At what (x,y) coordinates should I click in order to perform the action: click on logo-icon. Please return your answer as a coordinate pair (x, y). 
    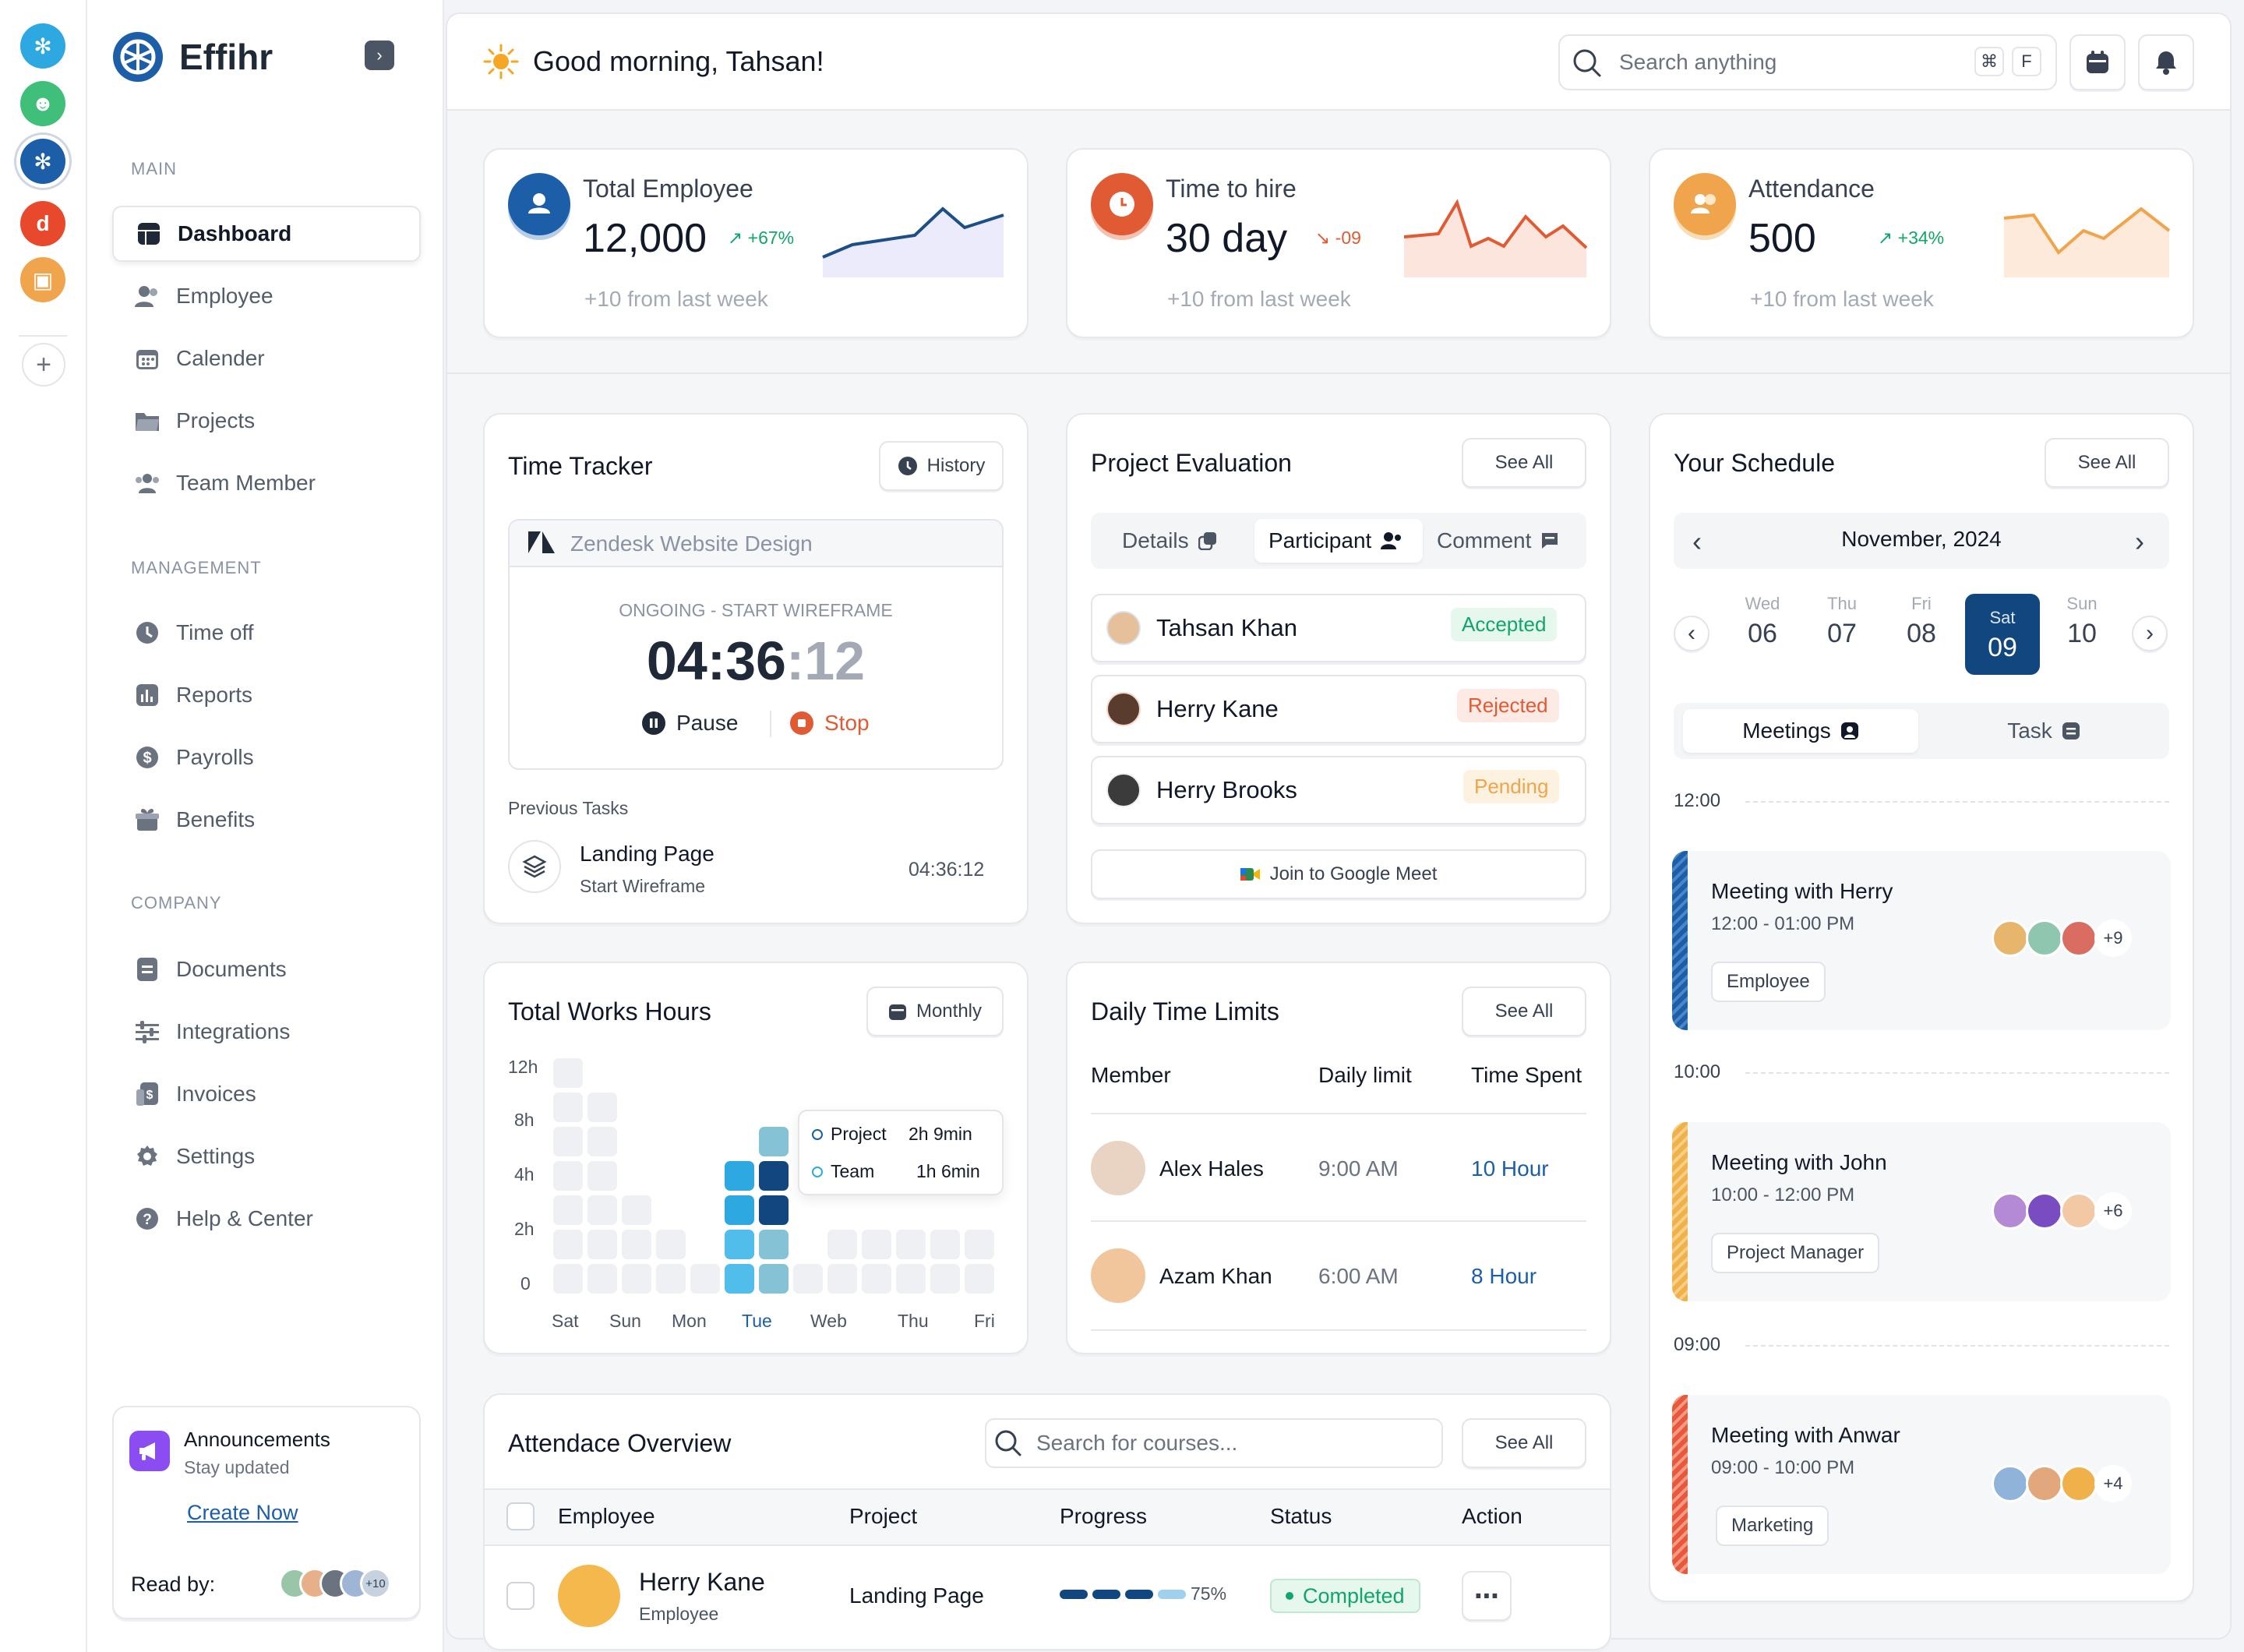
    Looking at the image, I should click on (138, 57).